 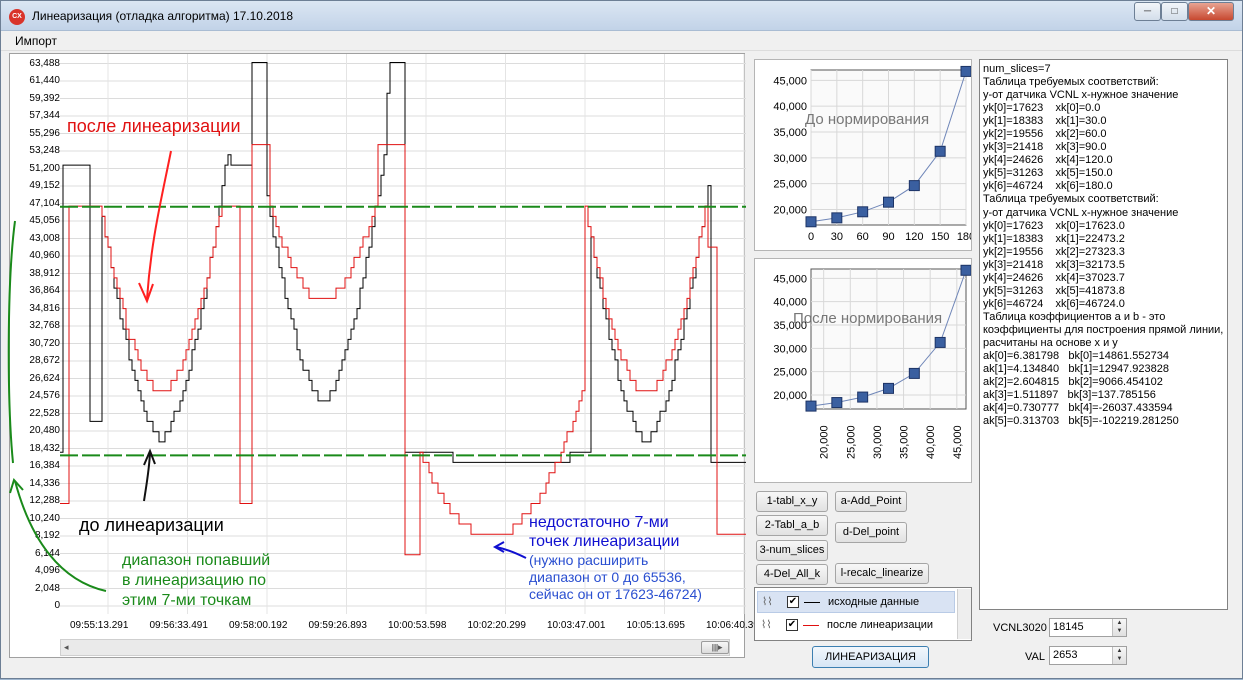 I want to click on vcnl-value: 18145, so click(x=1068, y=627).